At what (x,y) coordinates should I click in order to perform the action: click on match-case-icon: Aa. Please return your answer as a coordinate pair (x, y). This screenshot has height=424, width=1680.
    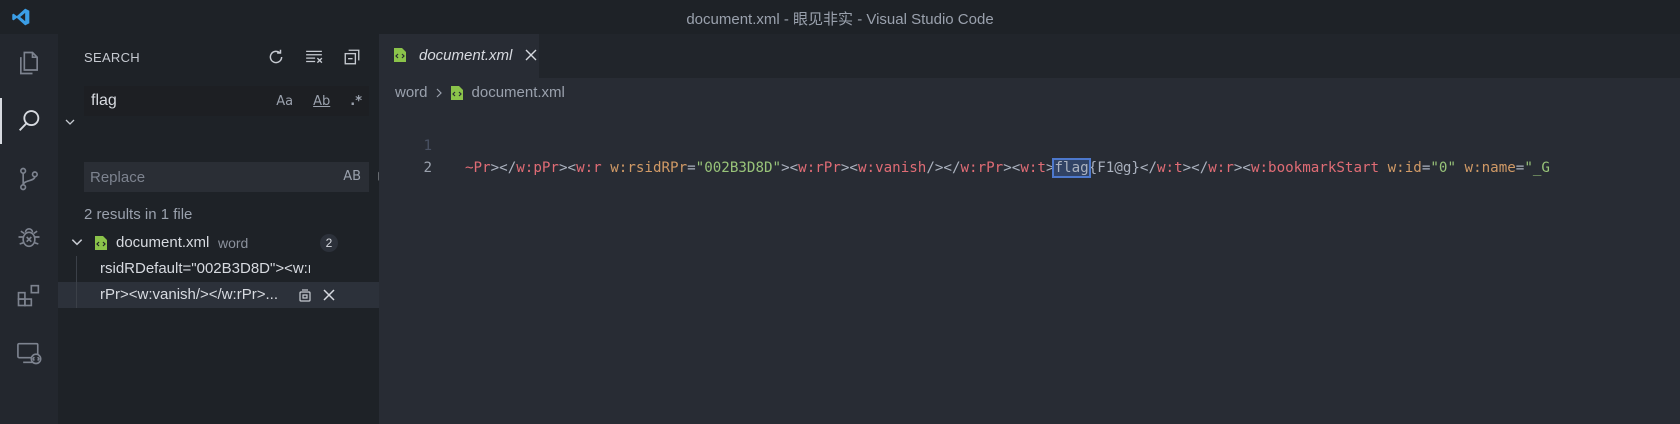
    Looking at the image, I should click on (284, 101).